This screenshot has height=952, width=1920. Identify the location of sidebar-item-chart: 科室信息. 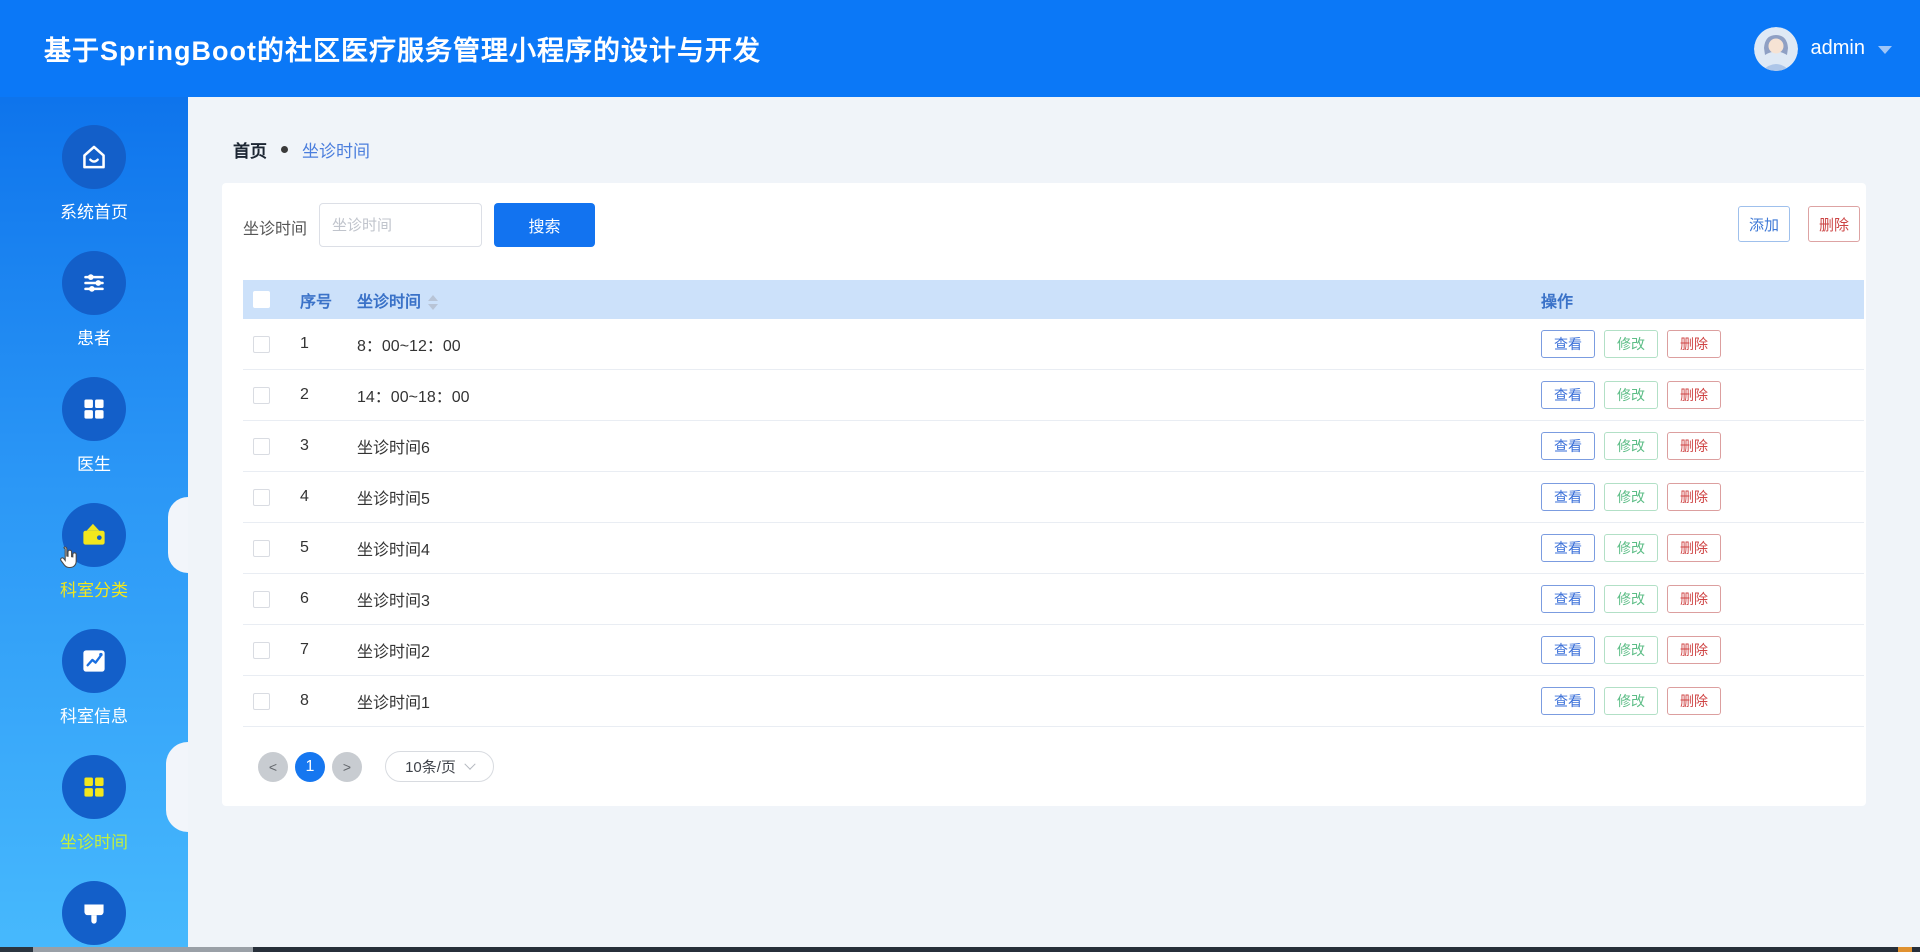
(94, 664).